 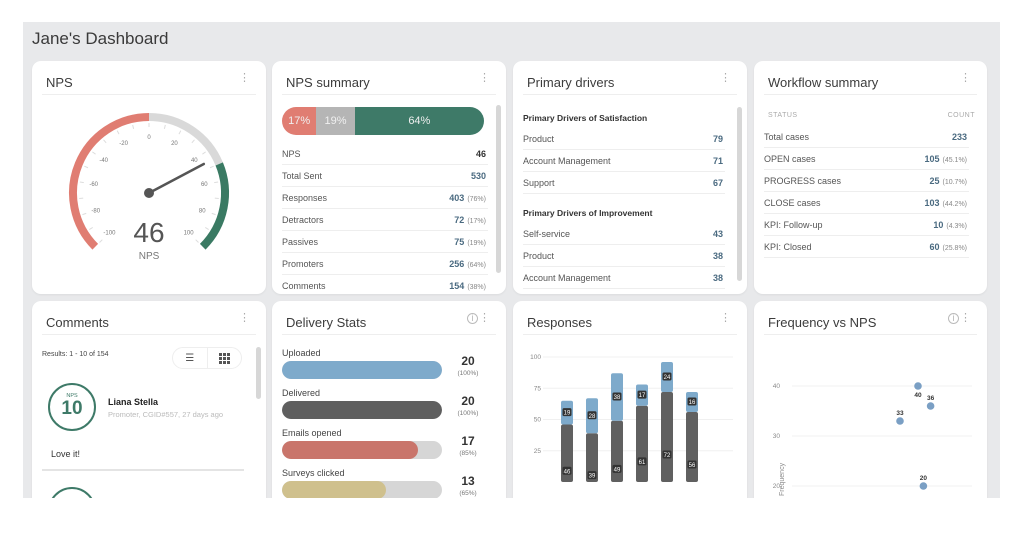 What do you see at coordinates (304, 286) in the screenshot?
I see `row-label: Comments` at bounding box center [304, 286].